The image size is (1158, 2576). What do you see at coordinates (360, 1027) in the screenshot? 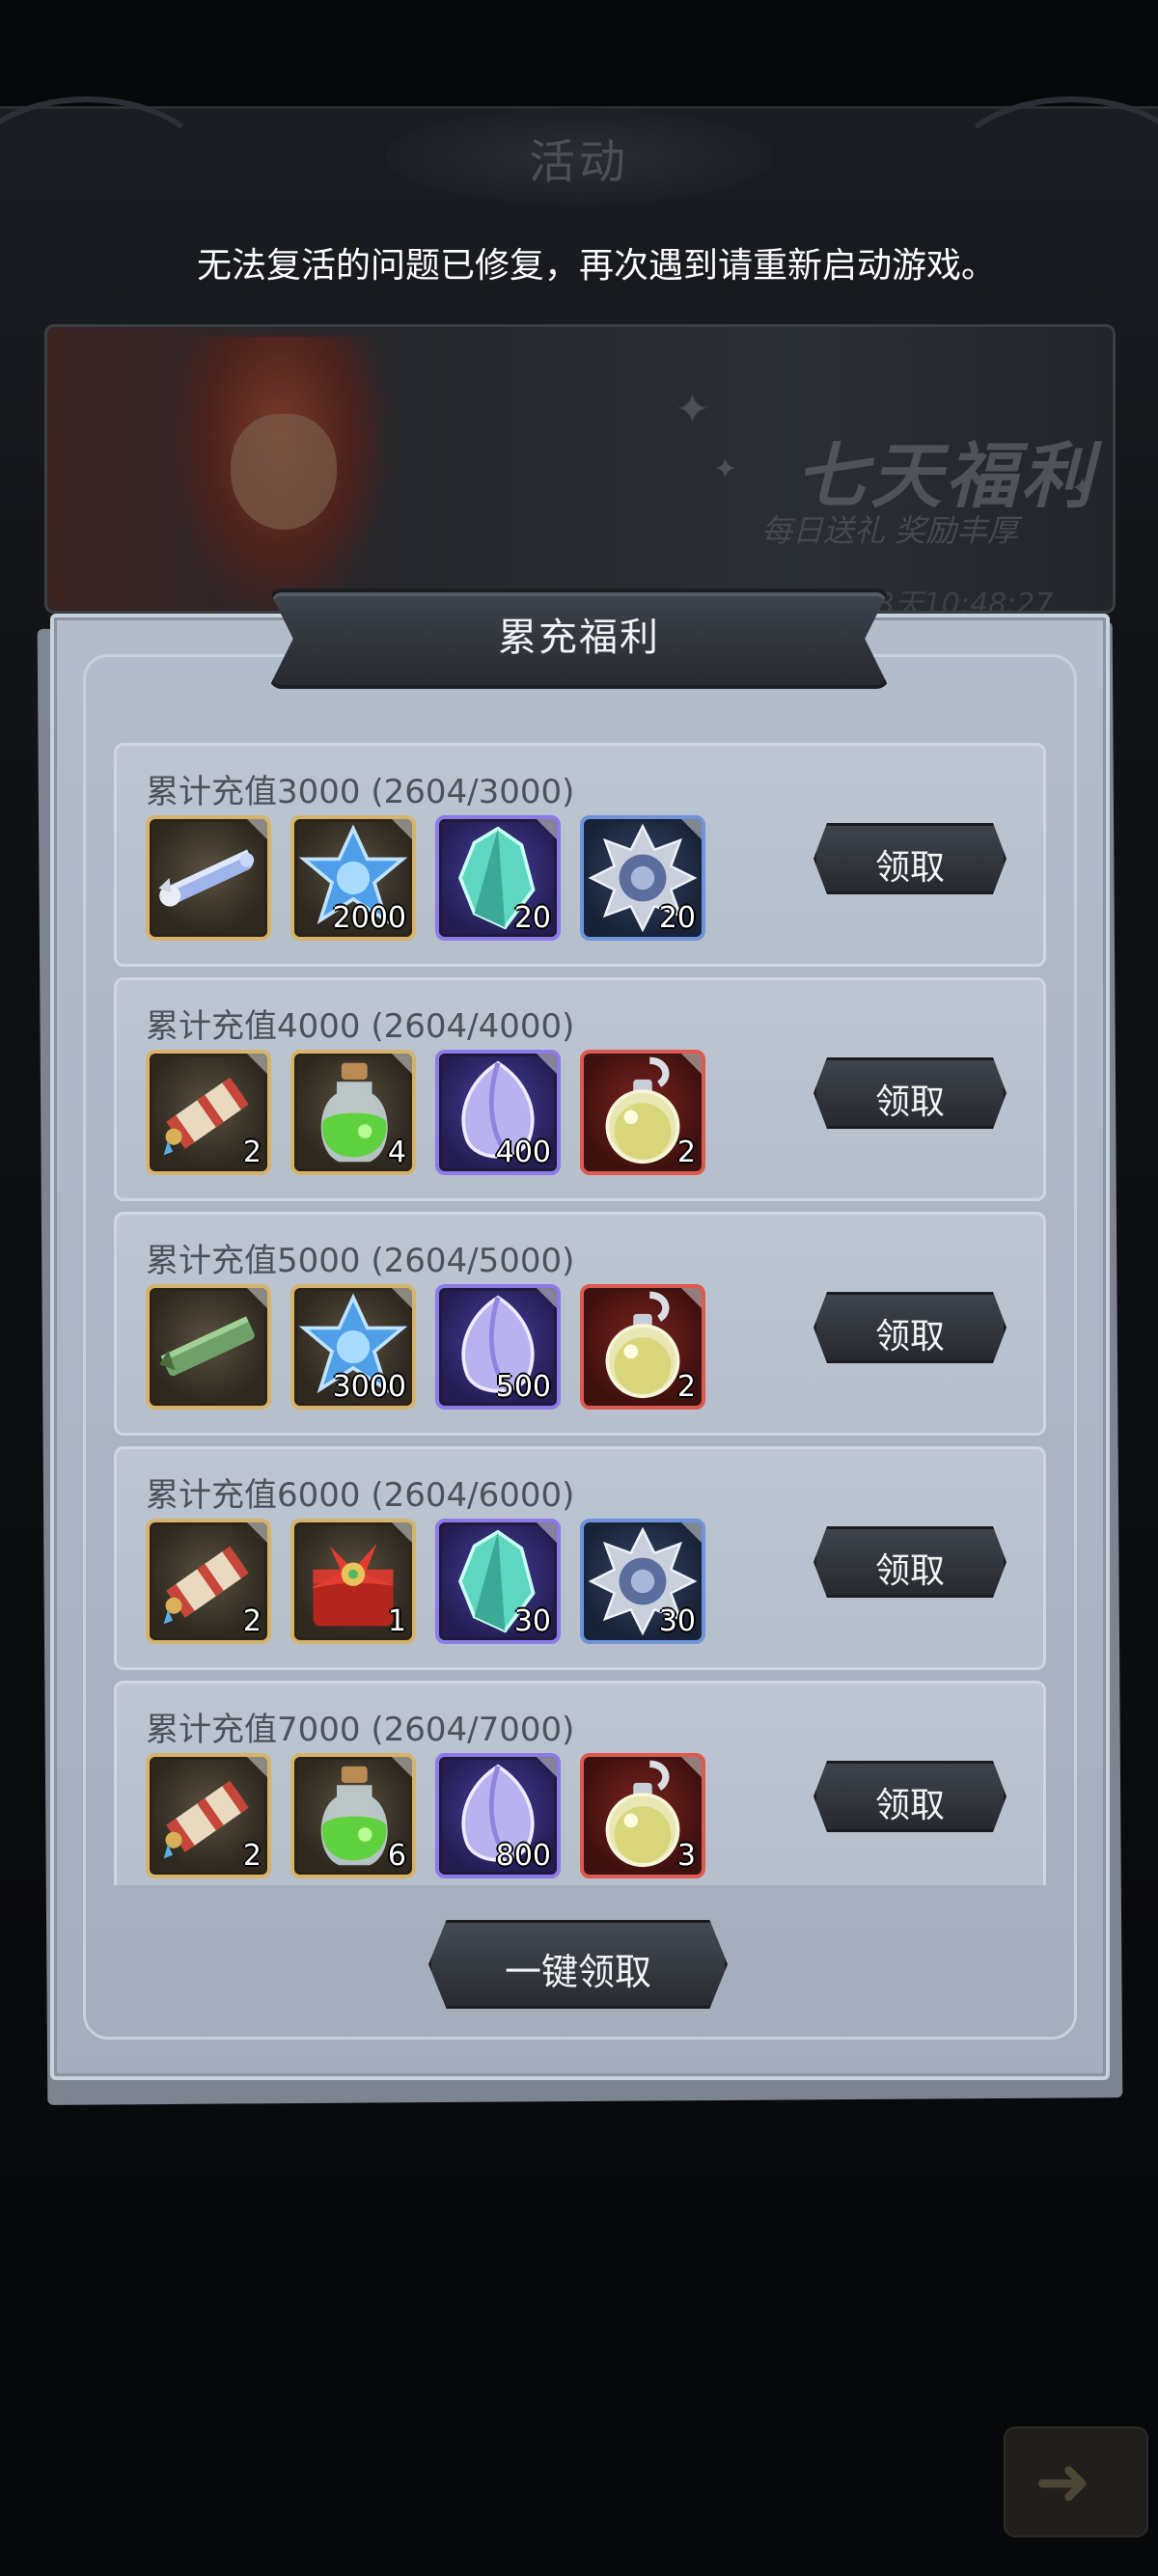
I see `reward-row-title: 累计充值4000 (2604/4000)` at bounding box center [360, 1027].